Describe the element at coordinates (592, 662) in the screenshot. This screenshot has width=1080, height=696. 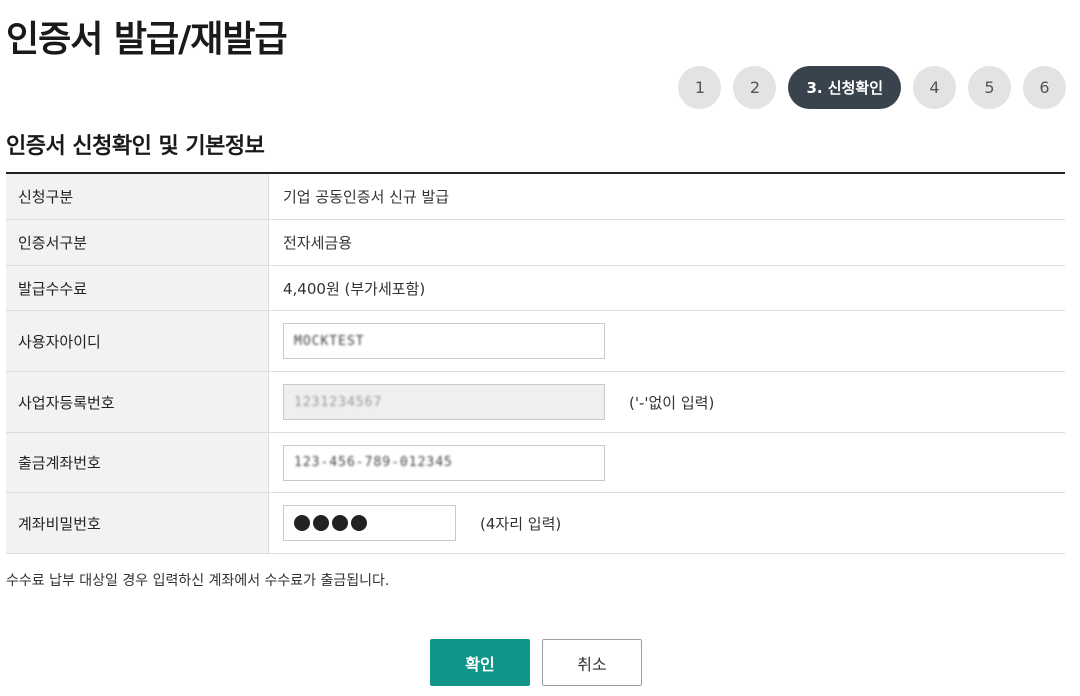
I see `cancel-button: 취소` at that location.